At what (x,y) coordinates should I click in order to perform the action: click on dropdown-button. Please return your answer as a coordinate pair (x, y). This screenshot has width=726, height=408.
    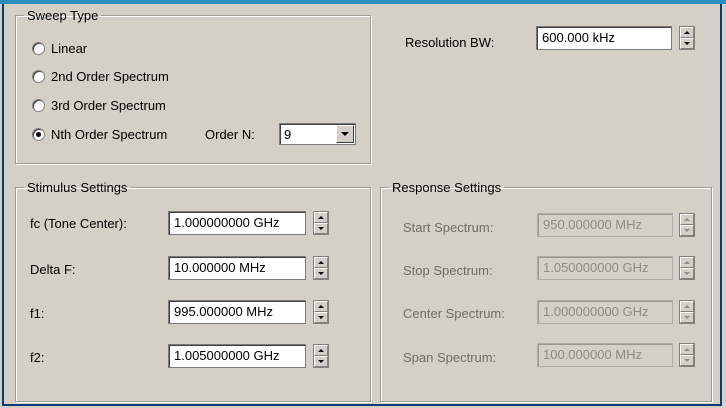
    Looking at the image, I should click on (345, 134).